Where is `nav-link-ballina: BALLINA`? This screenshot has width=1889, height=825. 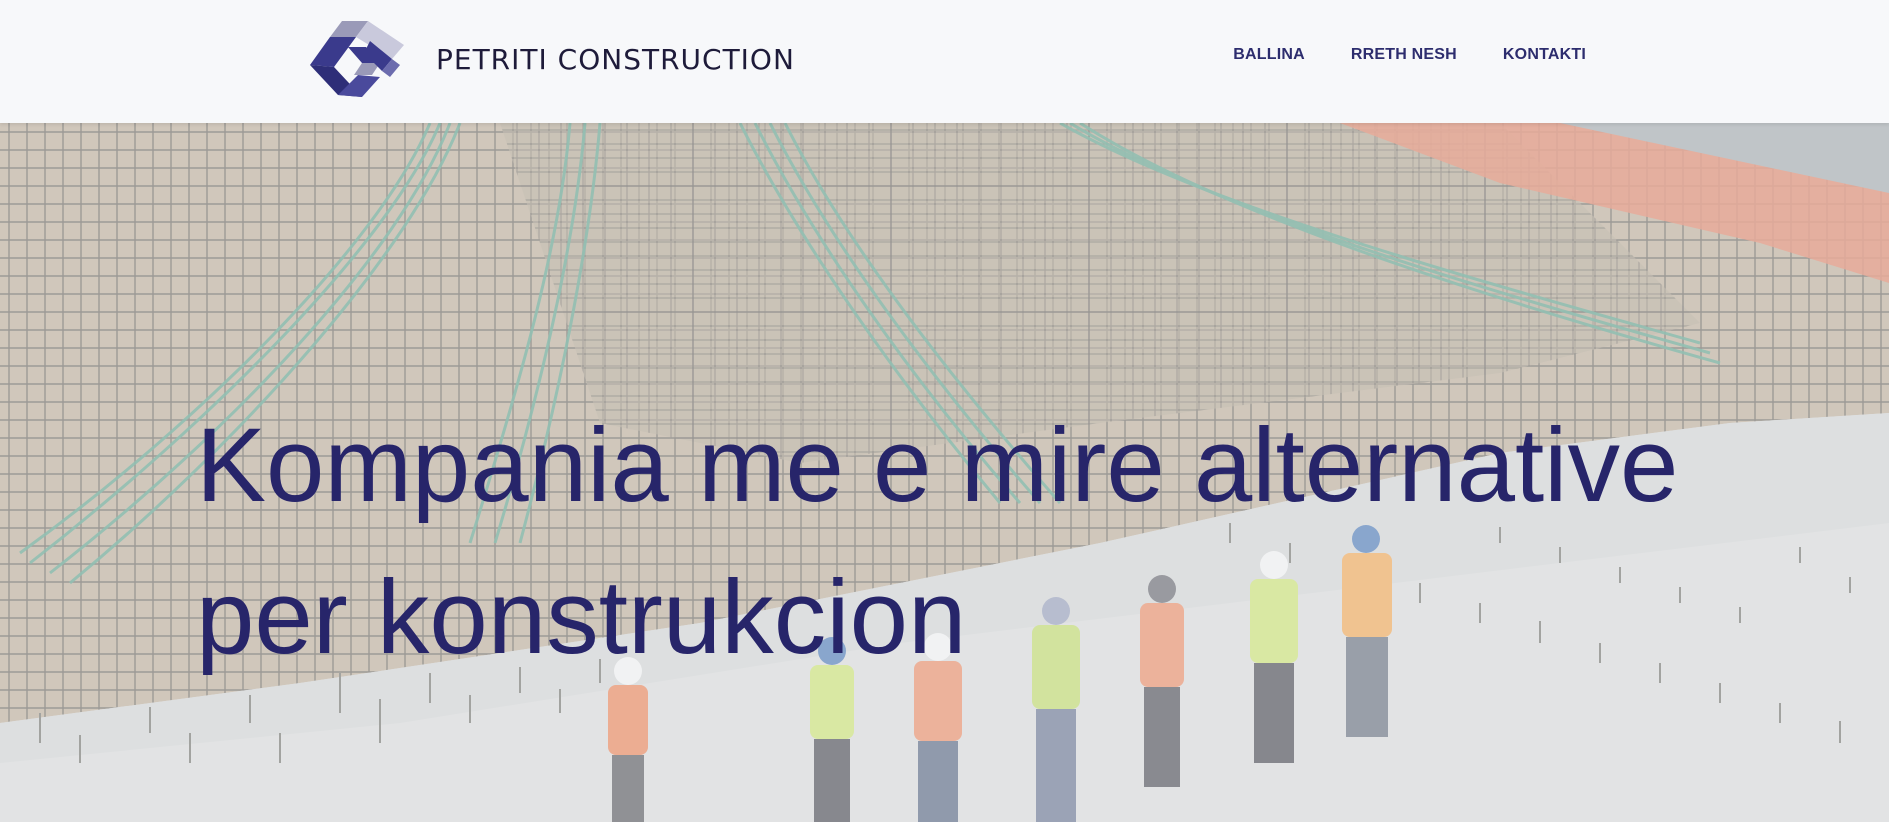
nav-link-ballina: BALLINA is located at coordinates (1269, 55).